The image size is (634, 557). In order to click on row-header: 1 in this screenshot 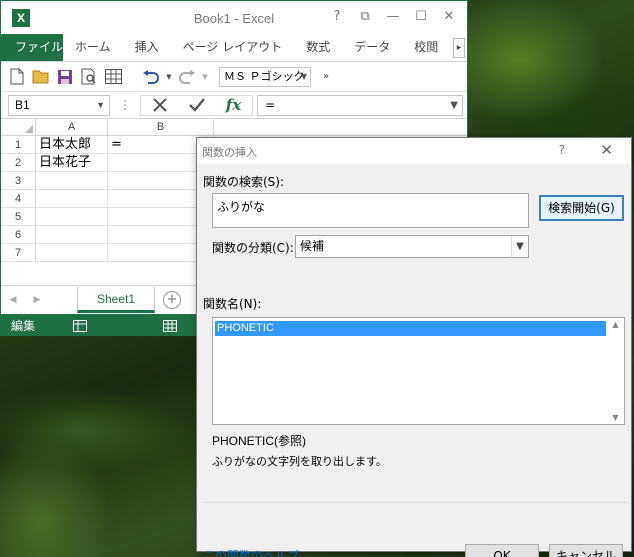, I will do `click(18, 144)`.